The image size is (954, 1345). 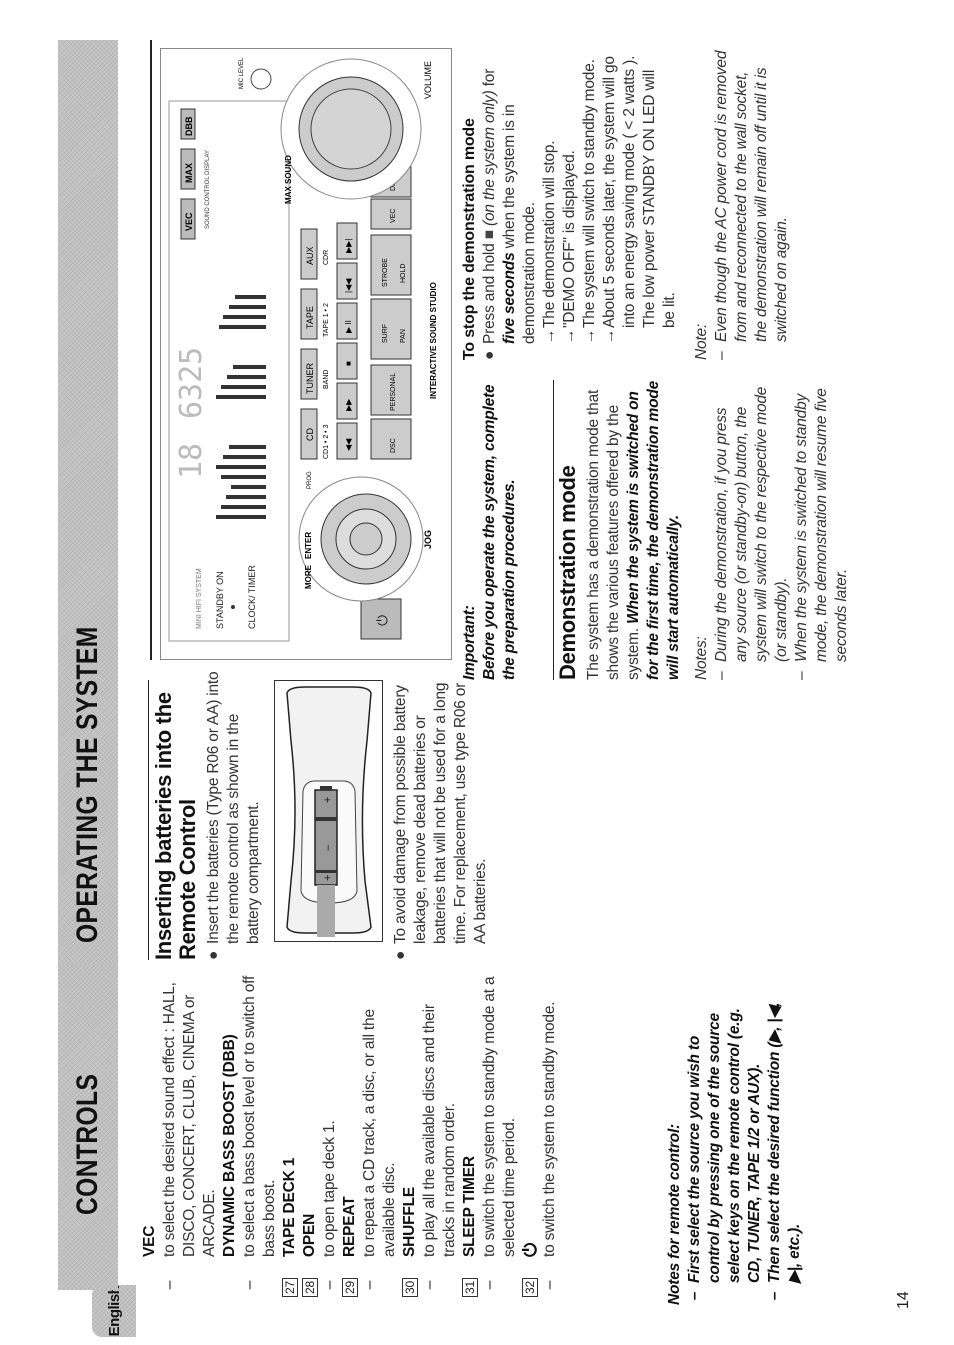 I want to click on svg-text: SURF, so click(x=385, y=333).